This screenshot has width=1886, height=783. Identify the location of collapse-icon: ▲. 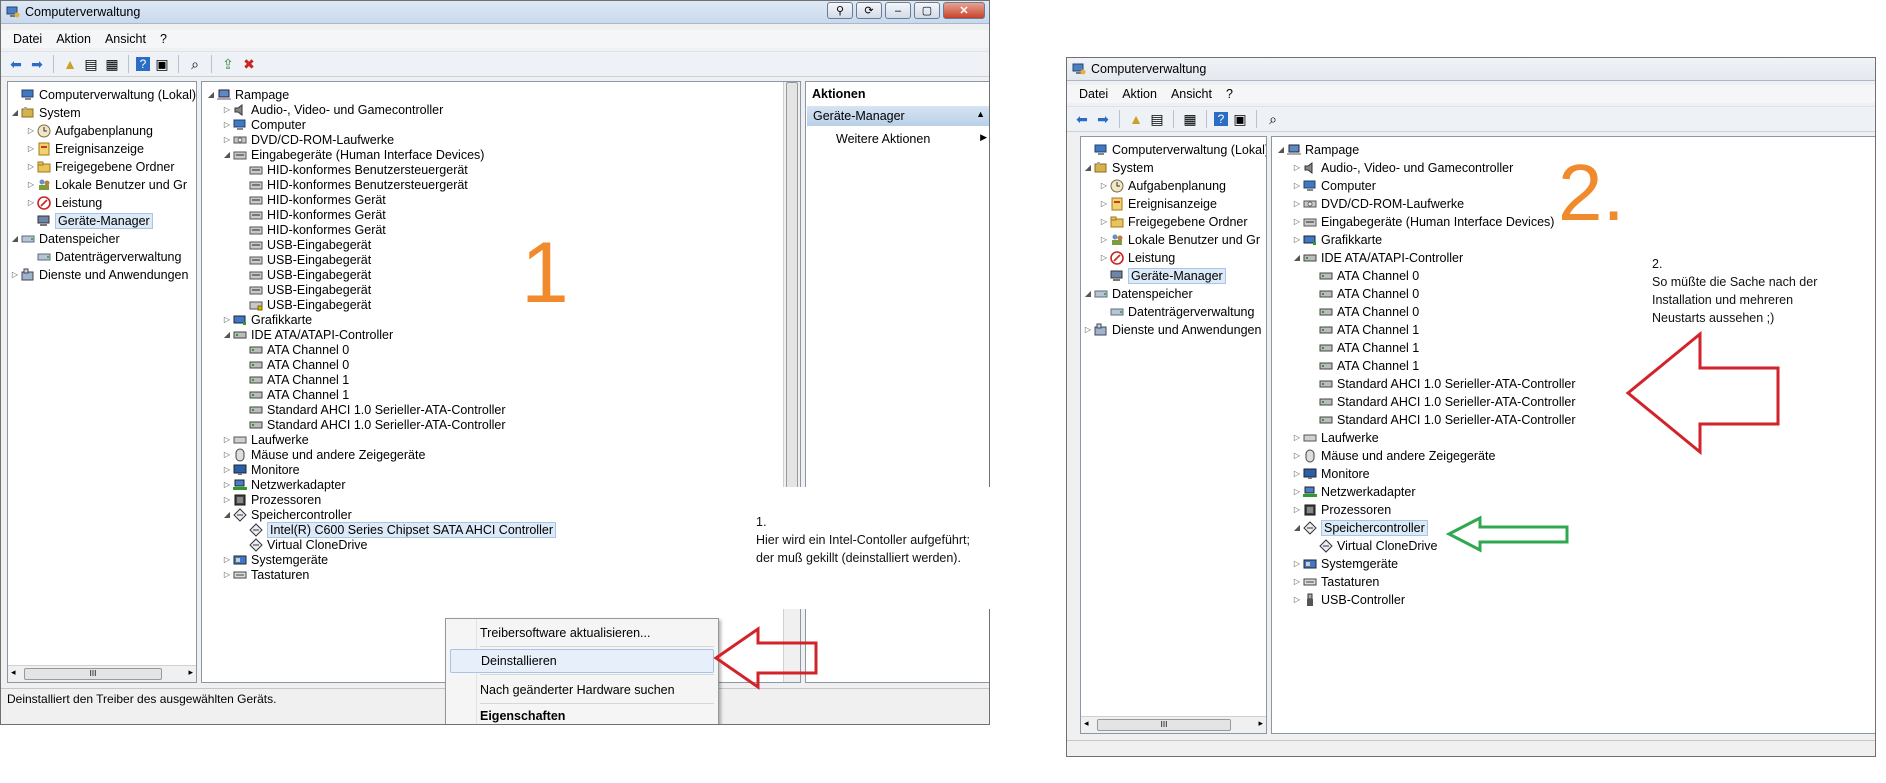
(980, 114).